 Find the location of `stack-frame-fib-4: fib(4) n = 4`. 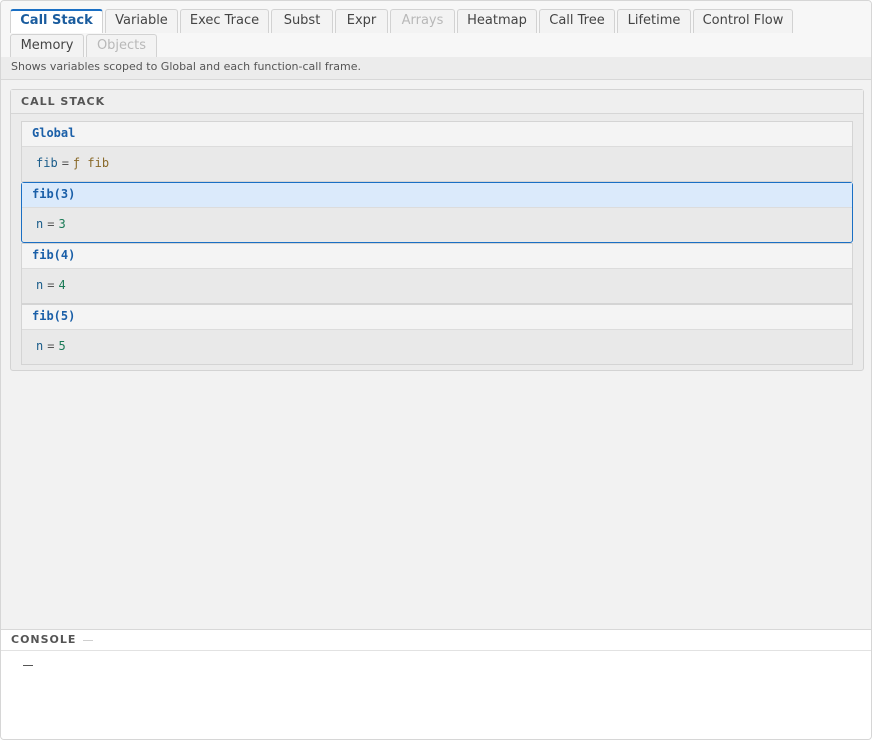

stack-frame-fib-4: fib(4) n = 4 is located at coordinates (437, 273).